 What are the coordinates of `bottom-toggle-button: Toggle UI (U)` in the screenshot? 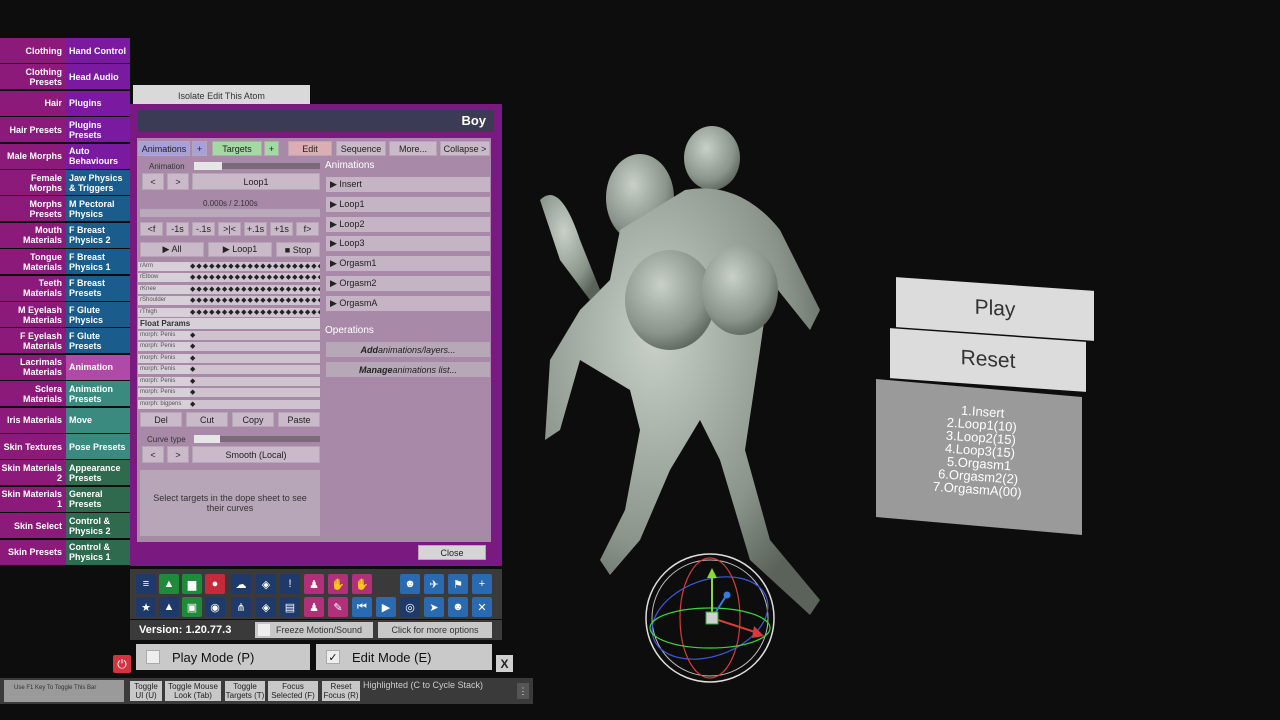 It's located at (146, 691).